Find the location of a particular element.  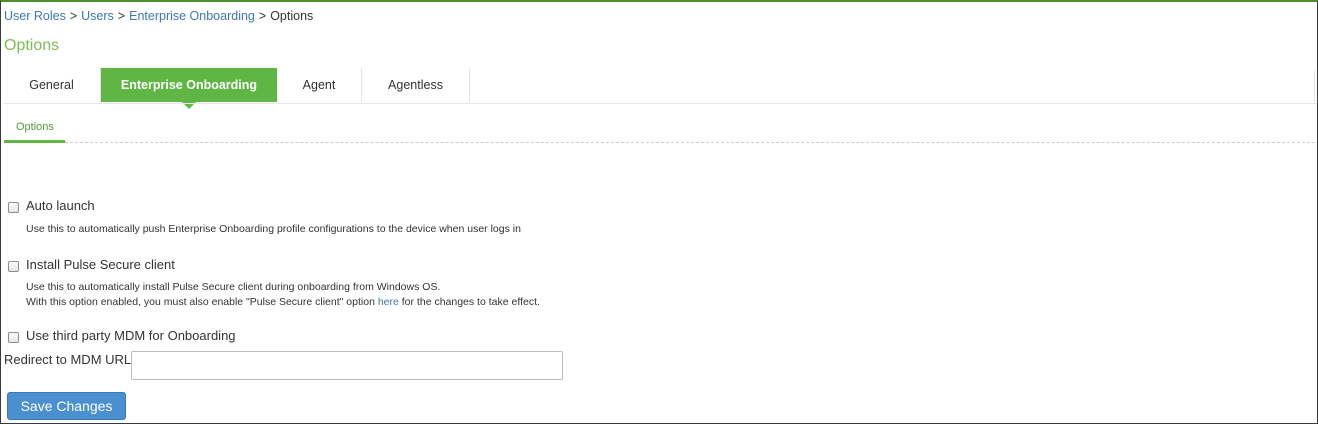

subtab-options: Options is located at coordinates (34, 131).